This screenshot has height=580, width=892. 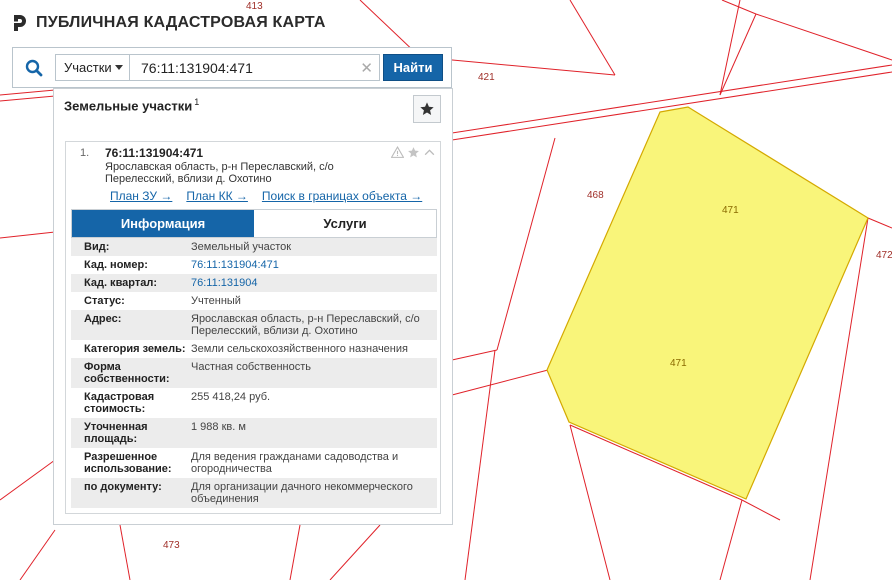 I want to click on result-tools, so click(x=413, y=152).